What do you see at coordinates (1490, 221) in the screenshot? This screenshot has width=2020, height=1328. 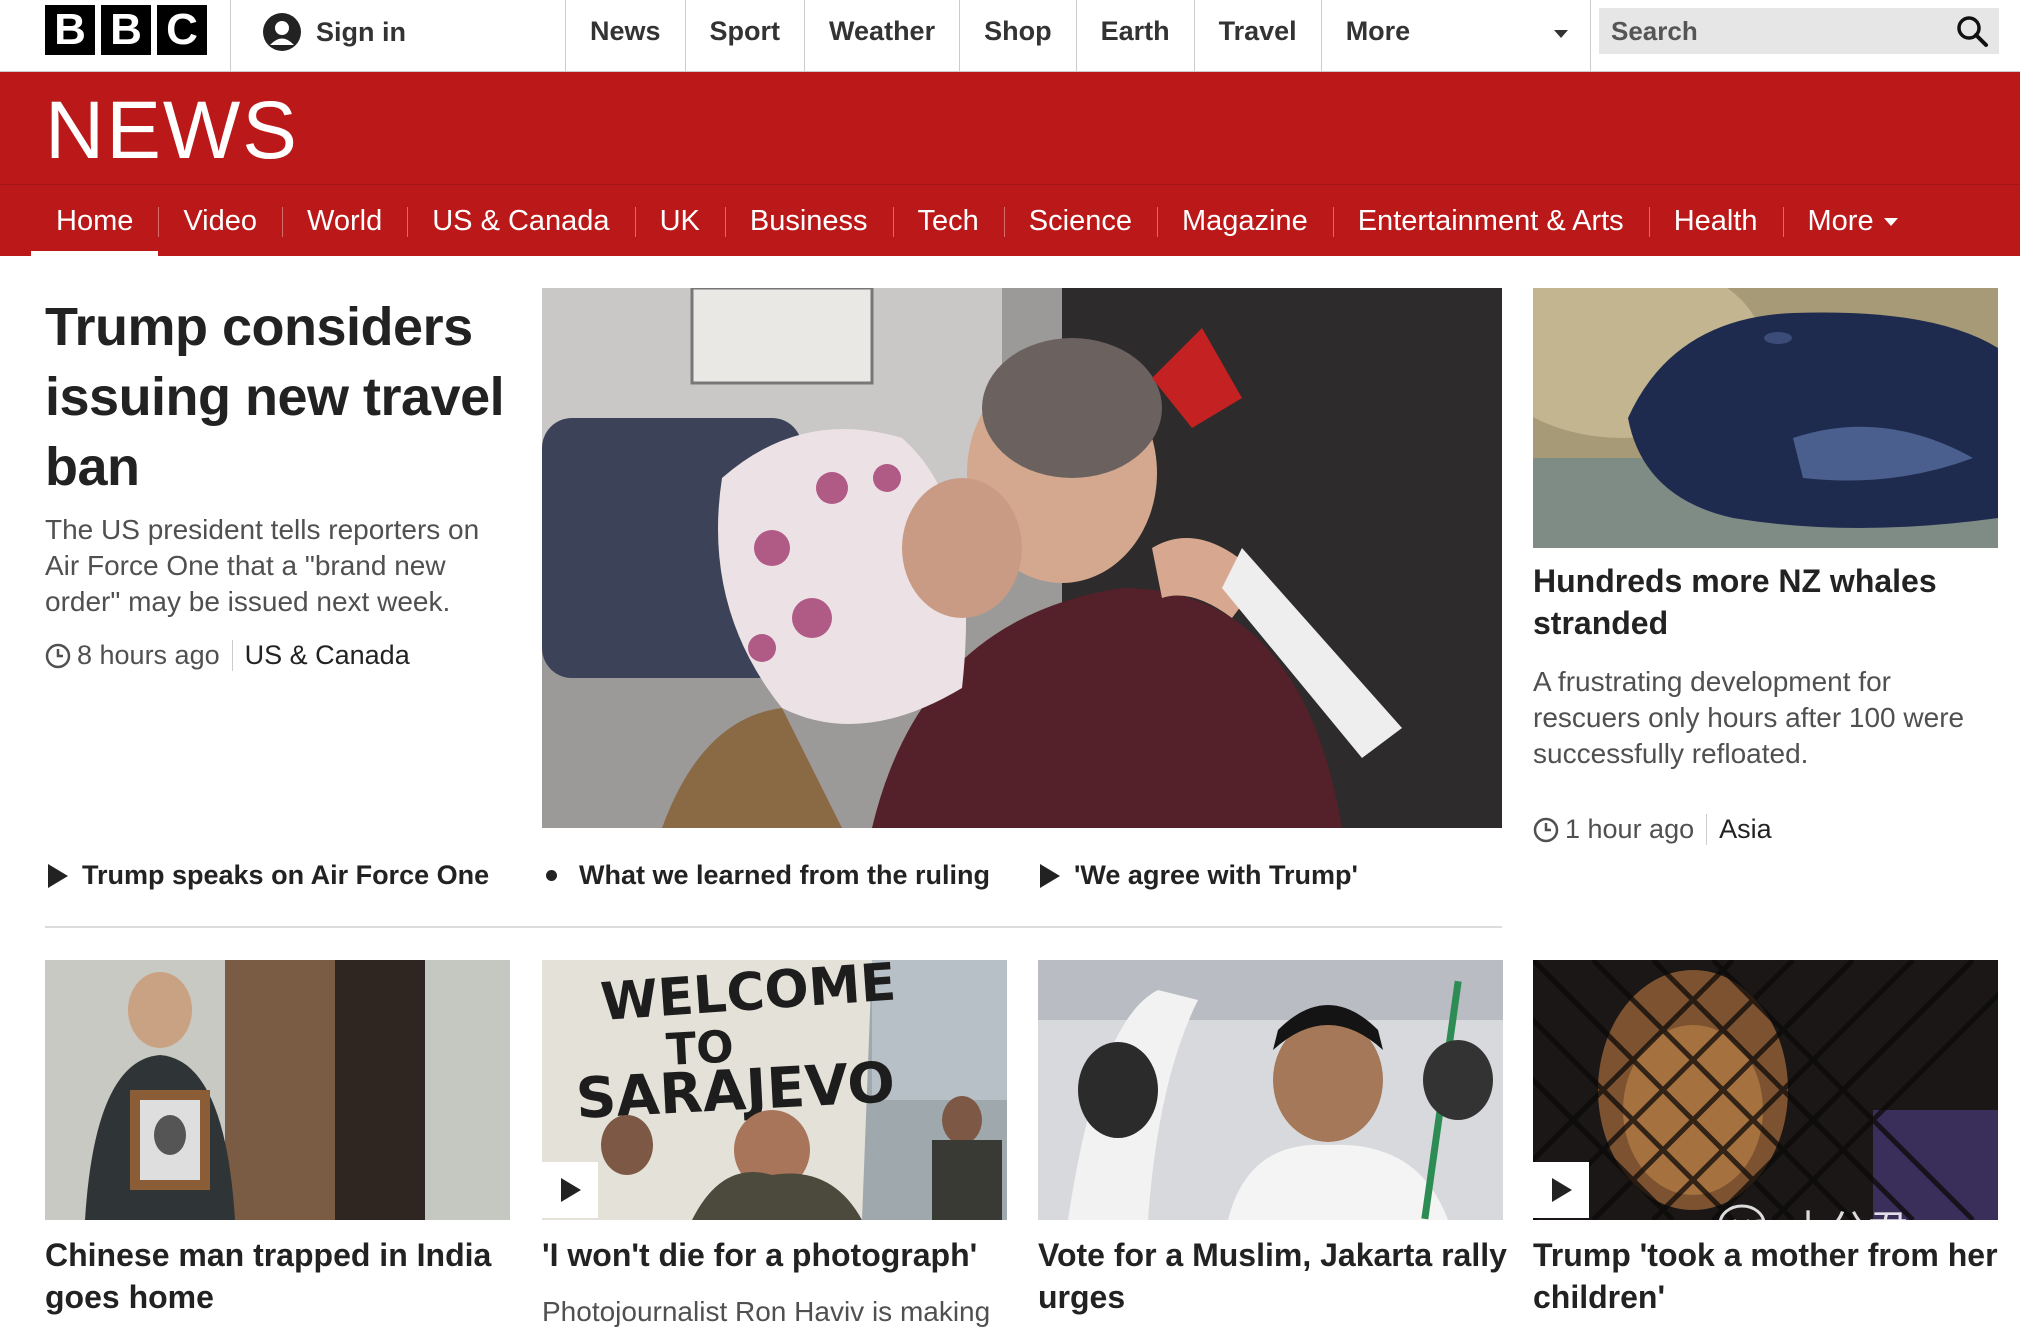 I see `section-entertainment-arts: Entertainment & Arts` at bounding box center [1490, 221].